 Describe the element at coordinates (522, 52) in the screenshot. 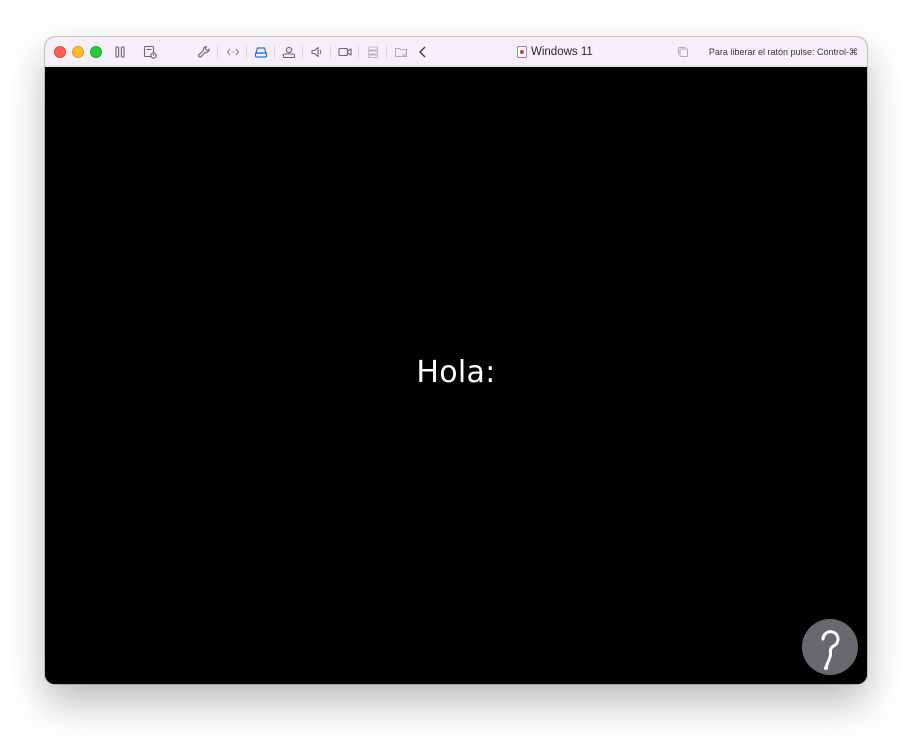

I see `vm-document-icon` at that location.